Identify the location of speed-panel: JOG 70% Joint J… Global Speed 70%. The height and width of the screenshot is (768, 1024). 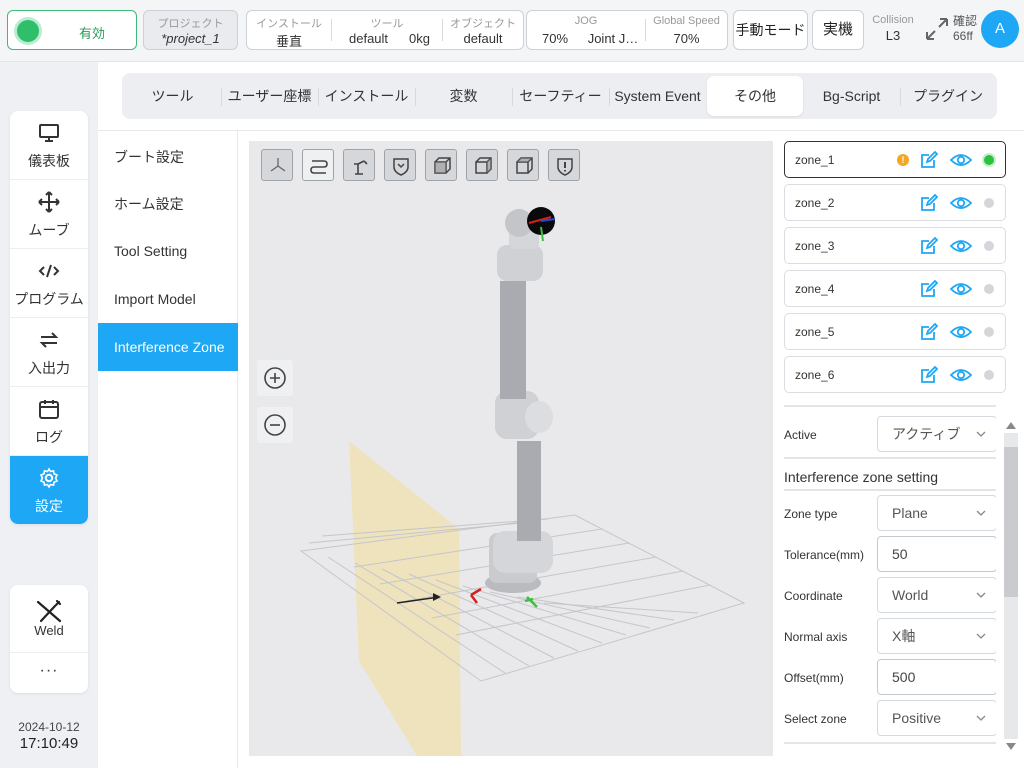
(627, 30).